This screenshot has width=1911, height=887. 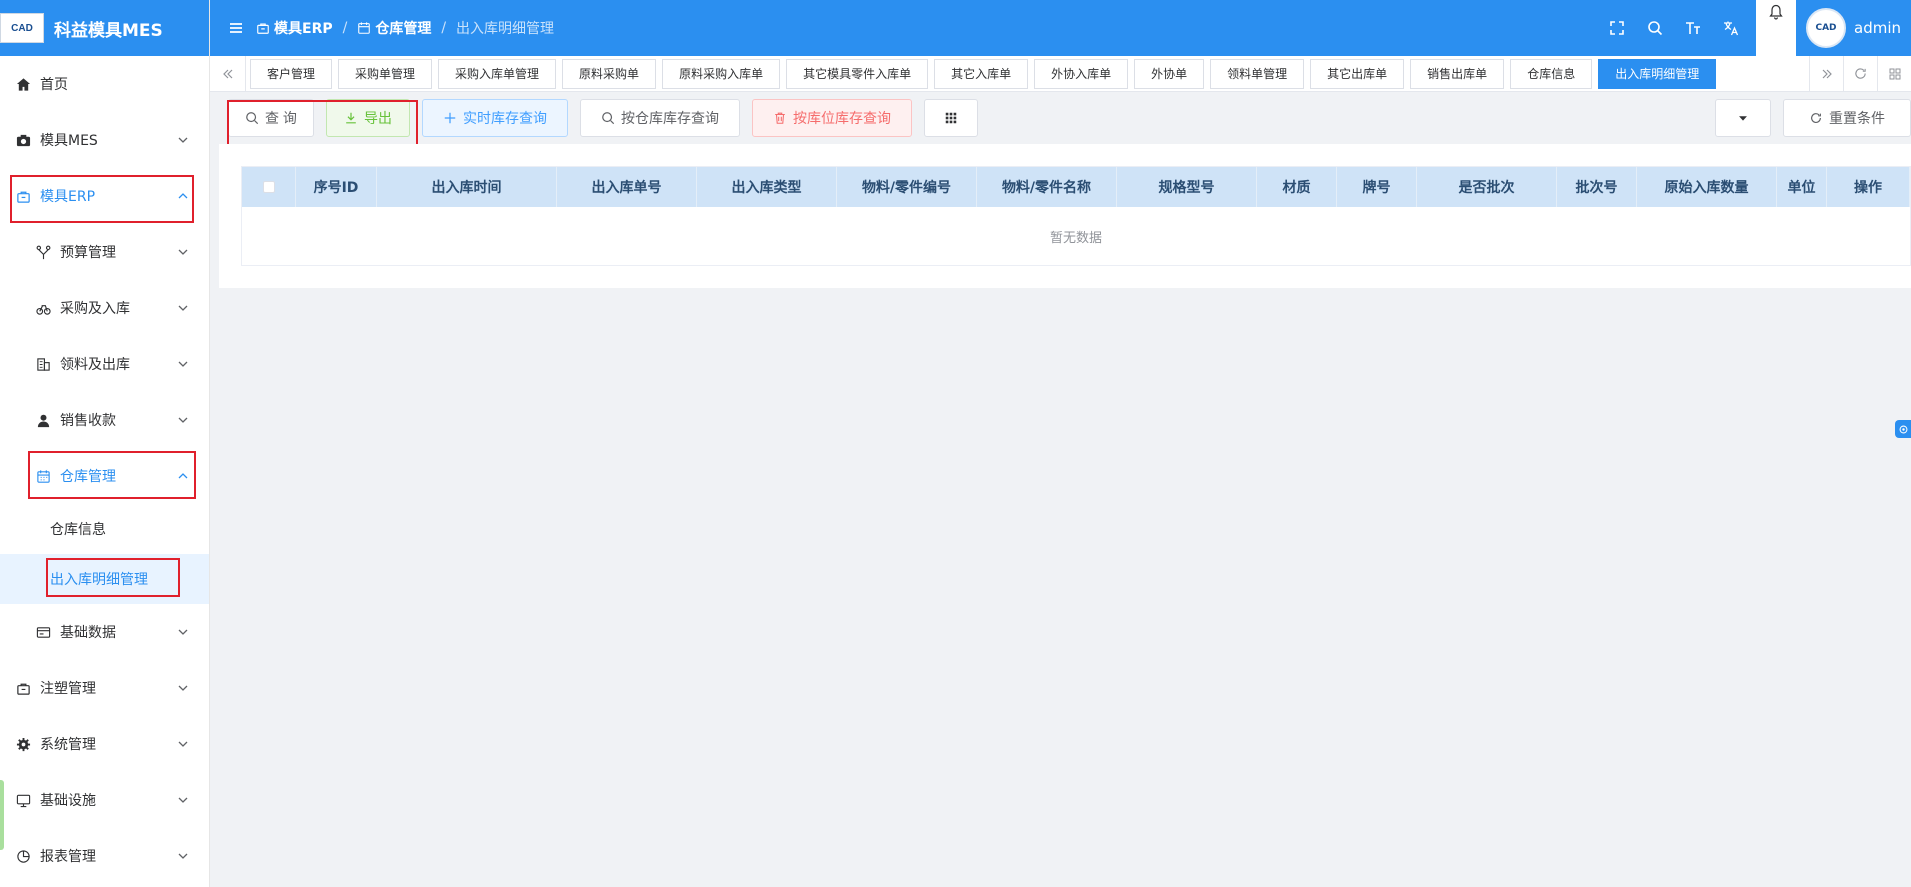 I want to click on top-header: 模具ERP / 仓库管理 / 出入库明细管理 CAD admin, so click(x=1060, y=28).